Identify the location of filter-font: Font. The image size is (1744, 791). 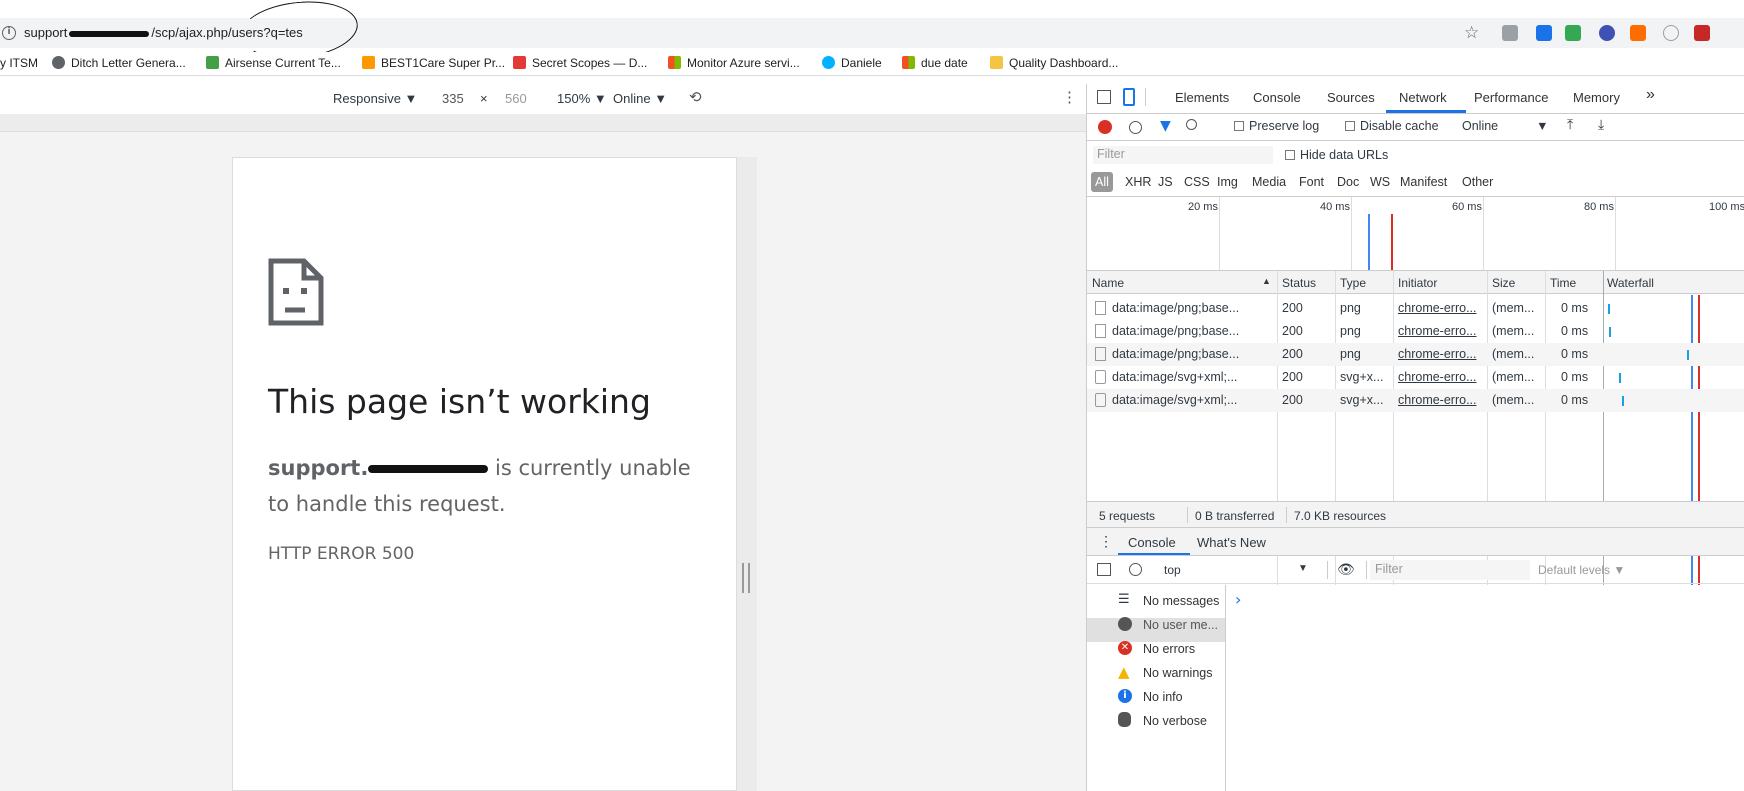
(1311, 182).